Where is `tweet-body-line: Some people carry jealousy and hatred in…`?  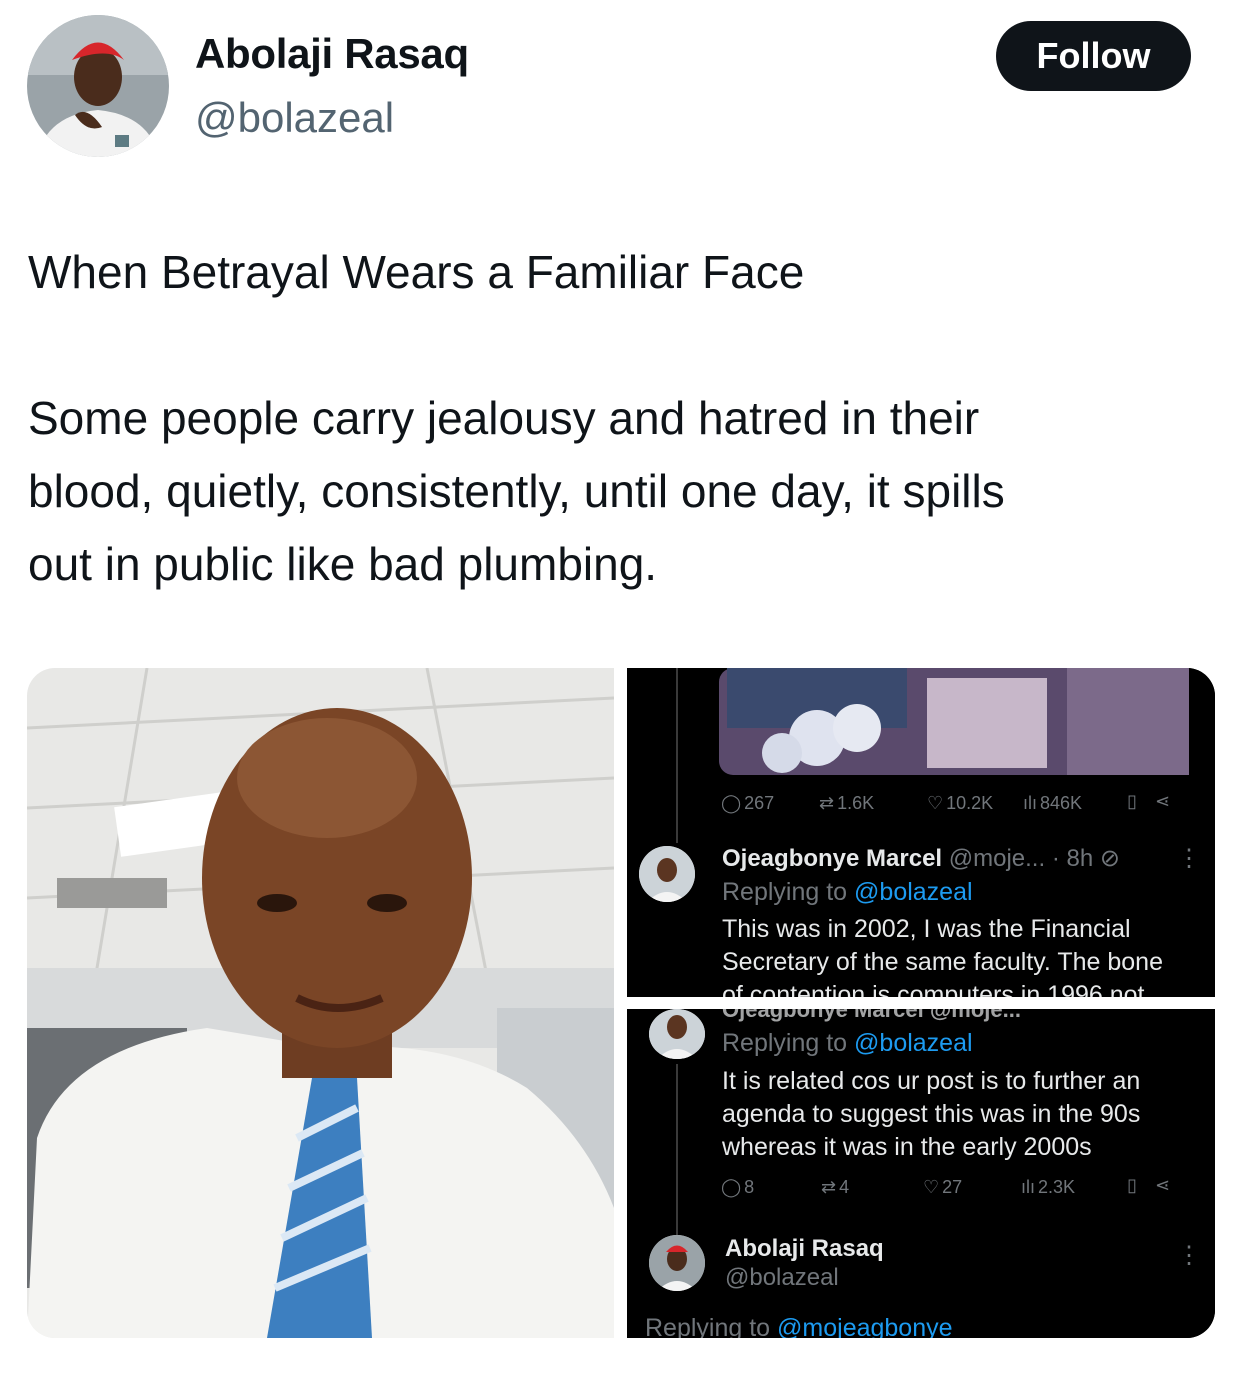
tweet-body-line: Some people carry jealousy and hatred in… is located at coordinates (504, 418).